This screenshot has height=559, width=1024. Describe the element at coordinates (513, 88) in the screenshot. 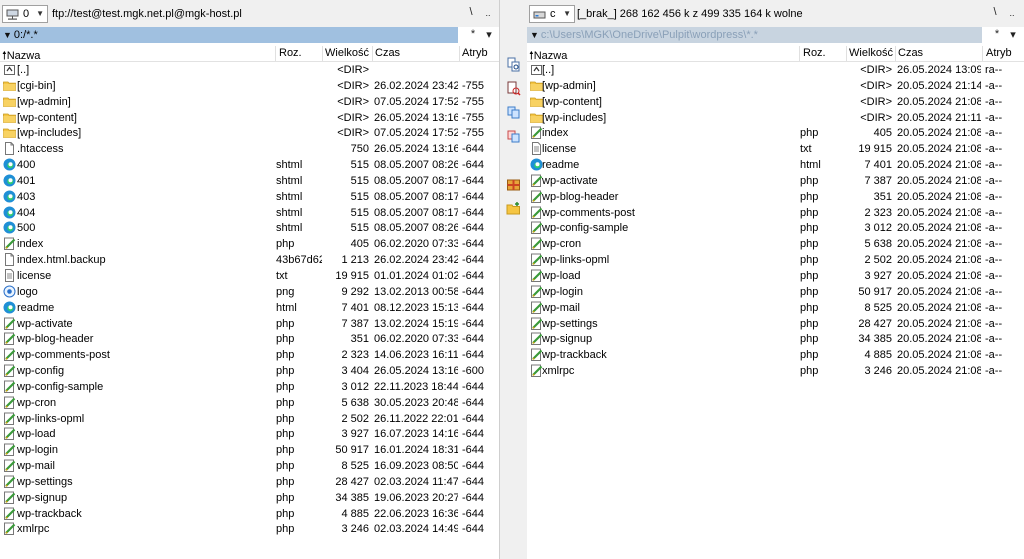

I see `compare-content-button` at that location.